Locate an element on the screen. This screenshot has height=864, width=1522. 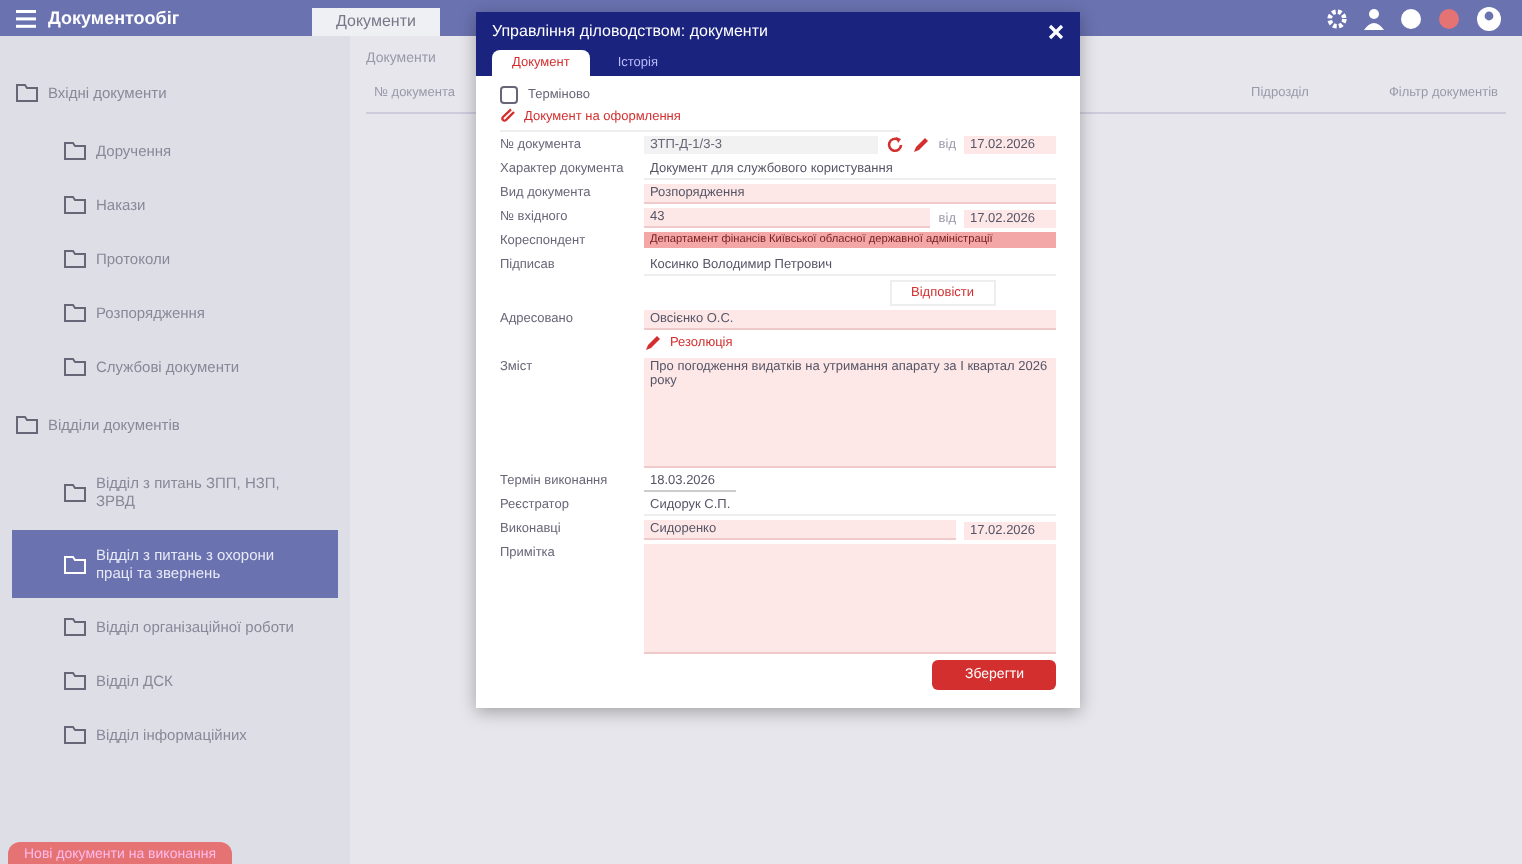
gear-icon is located at coordinates (1337, 18).